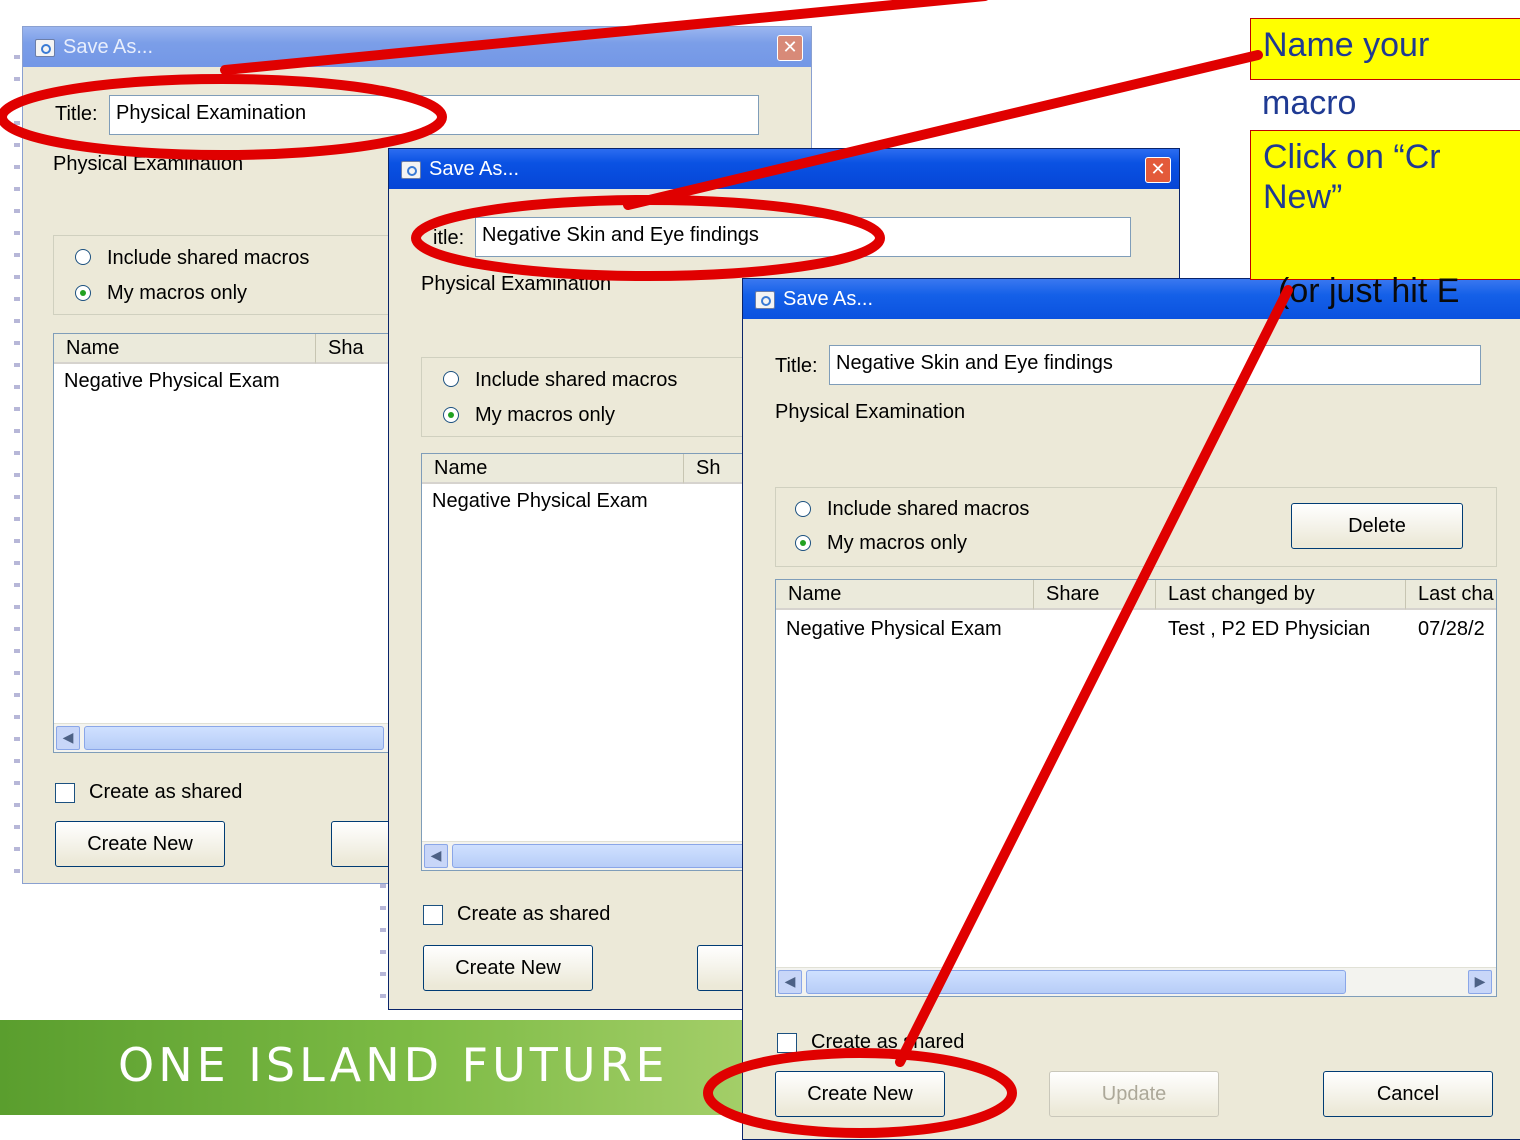 The height and width of the screenshot is (1140, 1520). What do you see at coordinates (449, 238) in the screenshot?
I see `title-label: itle:` at bounding box center [449, 238].